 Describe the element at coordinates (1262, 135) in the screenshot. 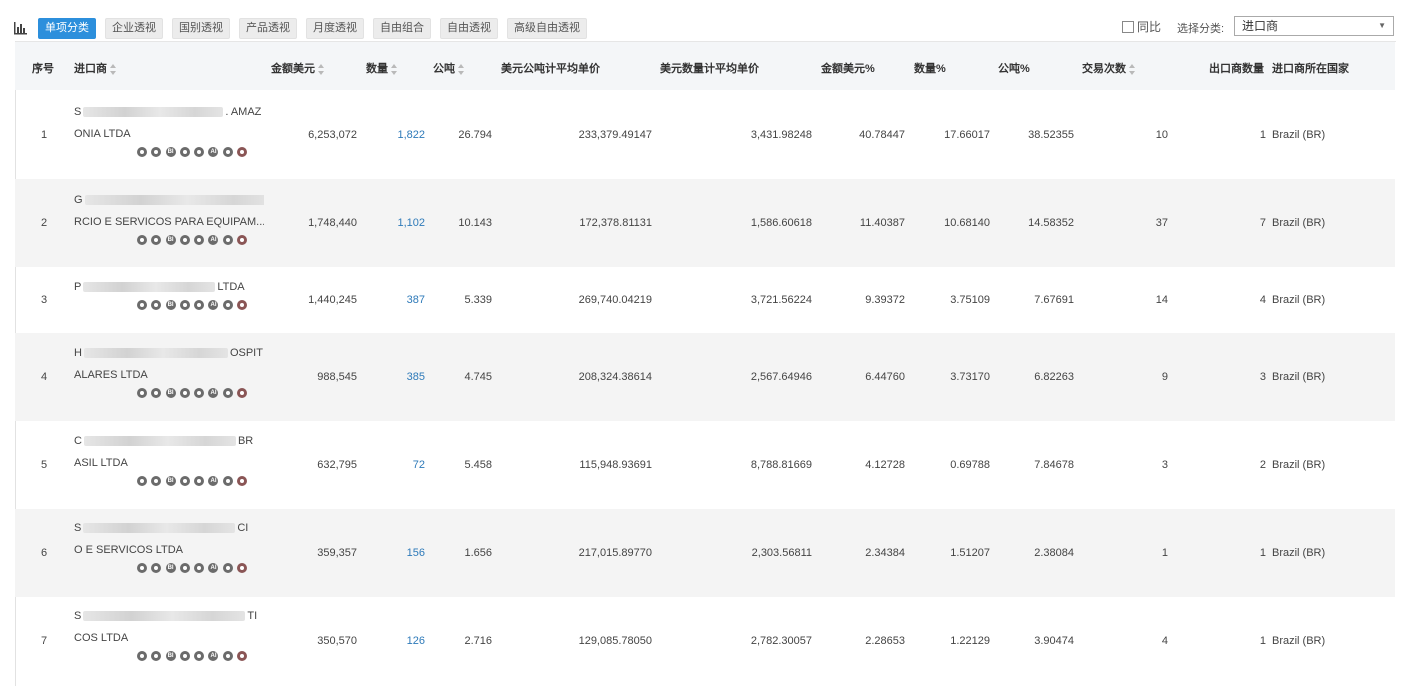

I see `cell-exporters: 1` at that location.